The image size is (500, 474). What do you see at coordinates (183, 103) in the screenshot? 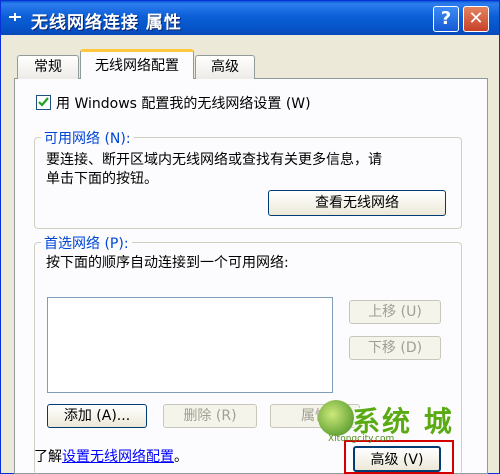
I see `use-windows-label: 用 Windows 配置我的无线网络设置 (W)` at bounding box center [183, 103].